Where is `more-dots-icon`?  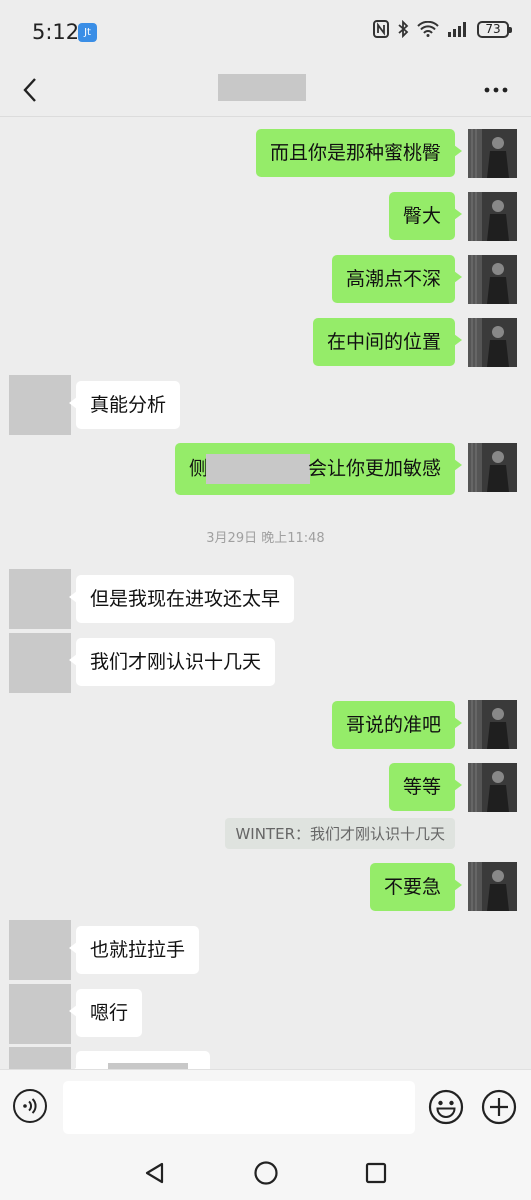 more-dots-icon is located at coordinates (496, 90).